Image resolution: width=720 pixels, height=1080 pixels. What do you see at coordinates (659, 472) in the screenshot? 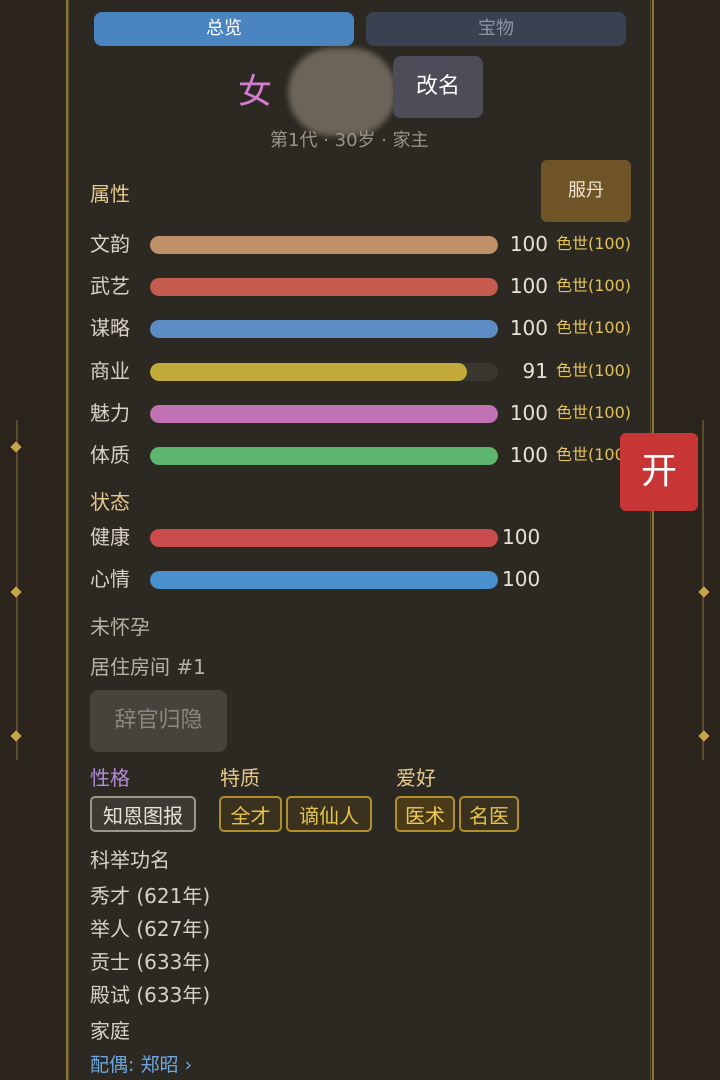
I see `open-button: 开` at bounding box center [659, 472].